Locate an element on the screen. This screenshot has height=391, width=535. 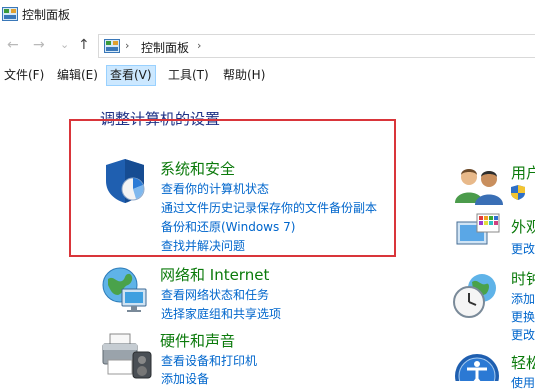
up-arrow-icon: ↑ is located at coordinates (84, 45).